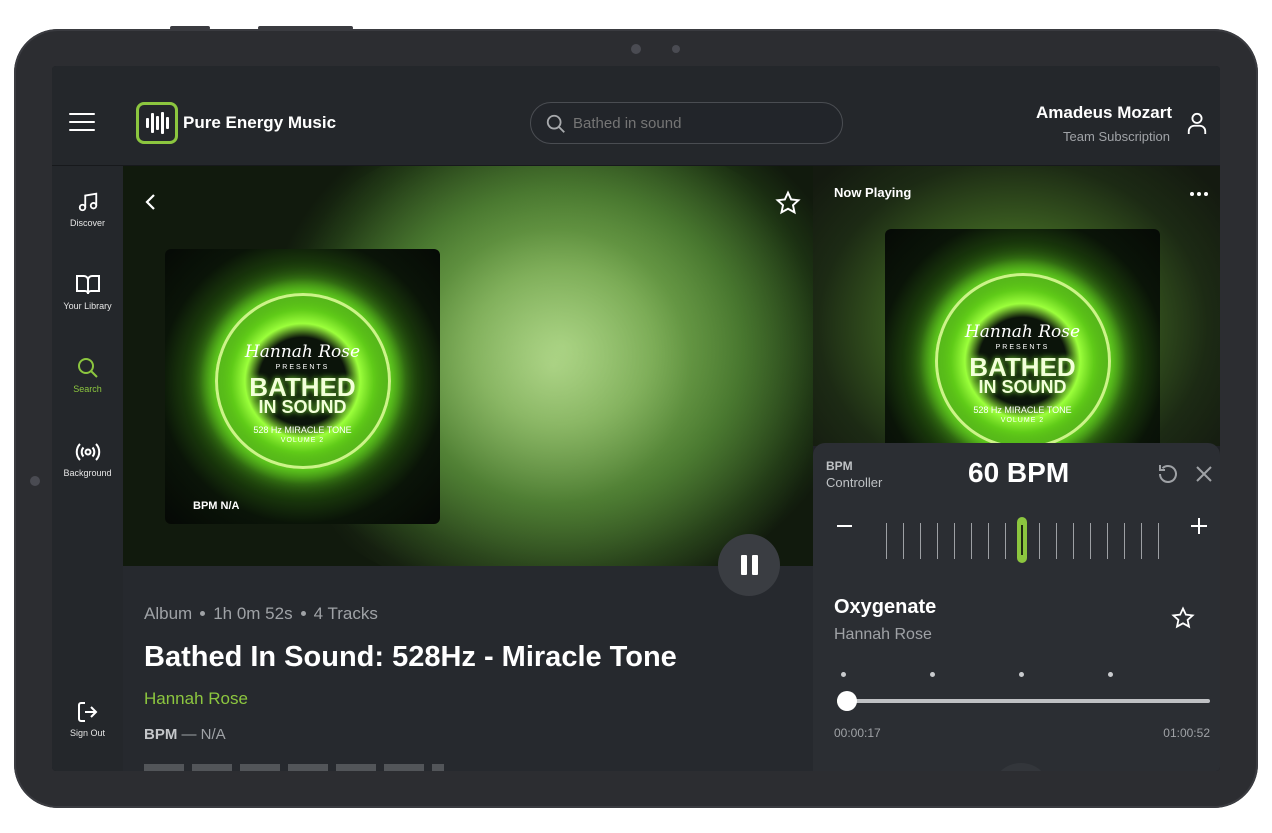 This screenshot has height=833, width=1272. What do you see at coordinates (87, 202) in the screenshot?
I see `music-note-icon` at bounding box center [87, 202].